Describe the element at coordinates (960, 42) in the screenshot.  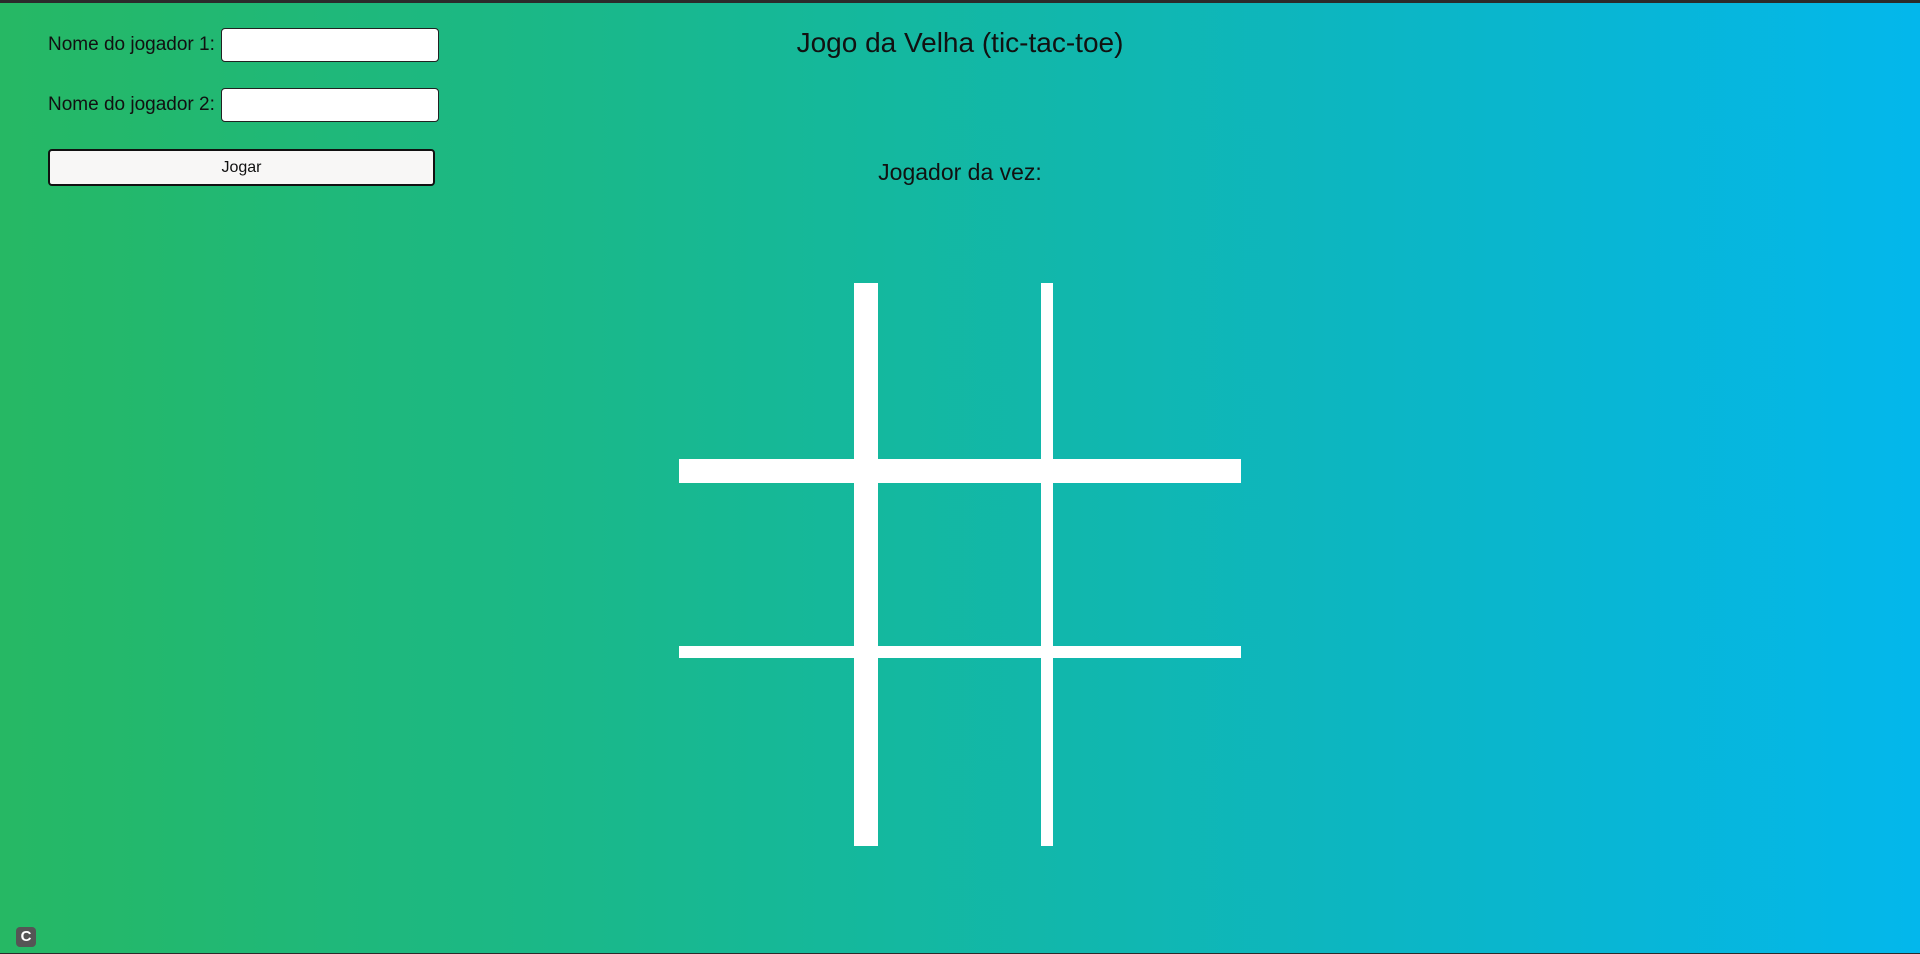
I see `page-title: Jogo da Velha (tic-tac-toe)` at that location.